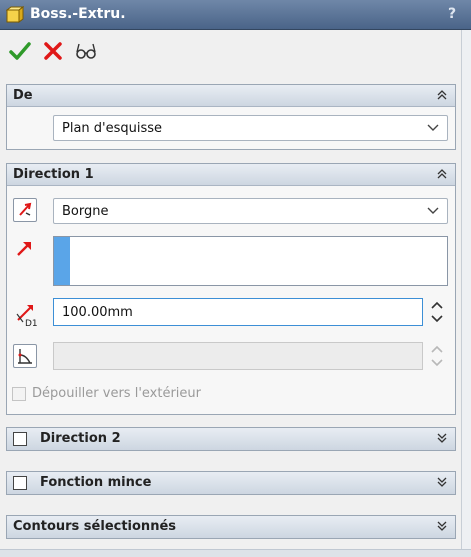  What do you see at coordinates (452, 14) in the screenshot?
I see `help-button: ?` at bounding box center [452, 14].